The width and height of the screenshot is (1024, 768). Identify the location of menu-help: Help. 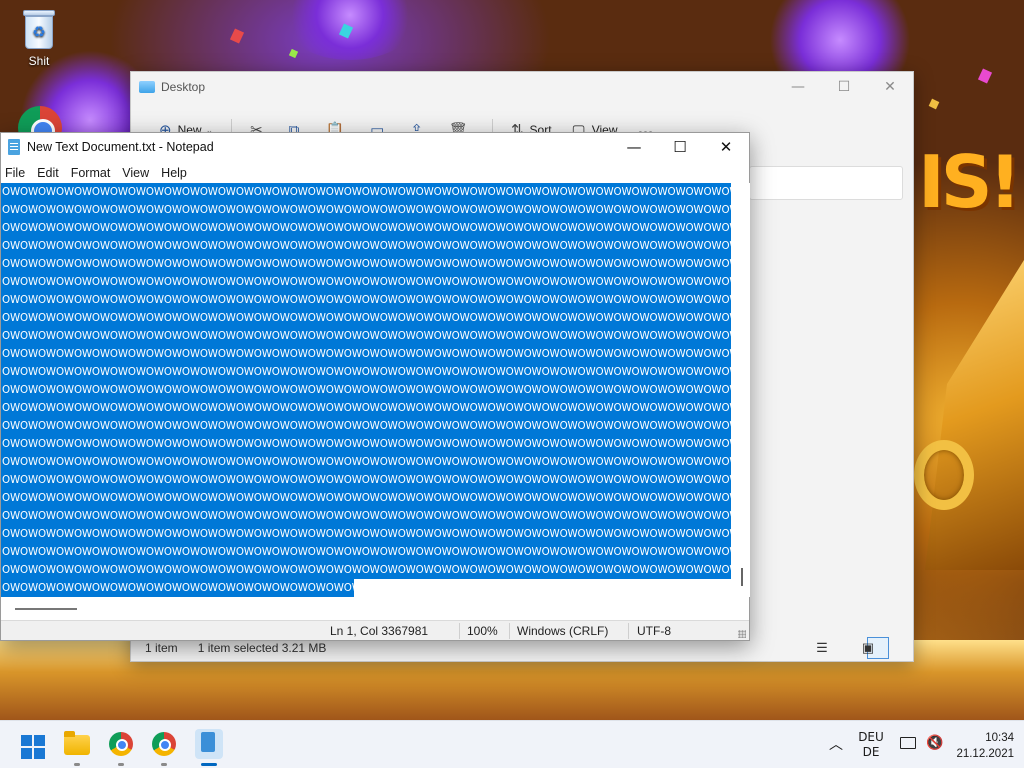
(174, 173).